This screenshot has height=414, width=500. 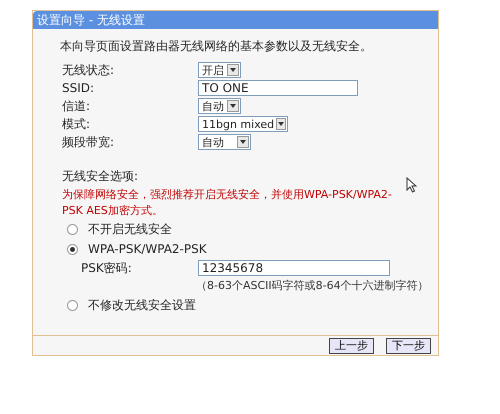 I want to click on field-label: 频段带宽:, so click(x=89, y=142).